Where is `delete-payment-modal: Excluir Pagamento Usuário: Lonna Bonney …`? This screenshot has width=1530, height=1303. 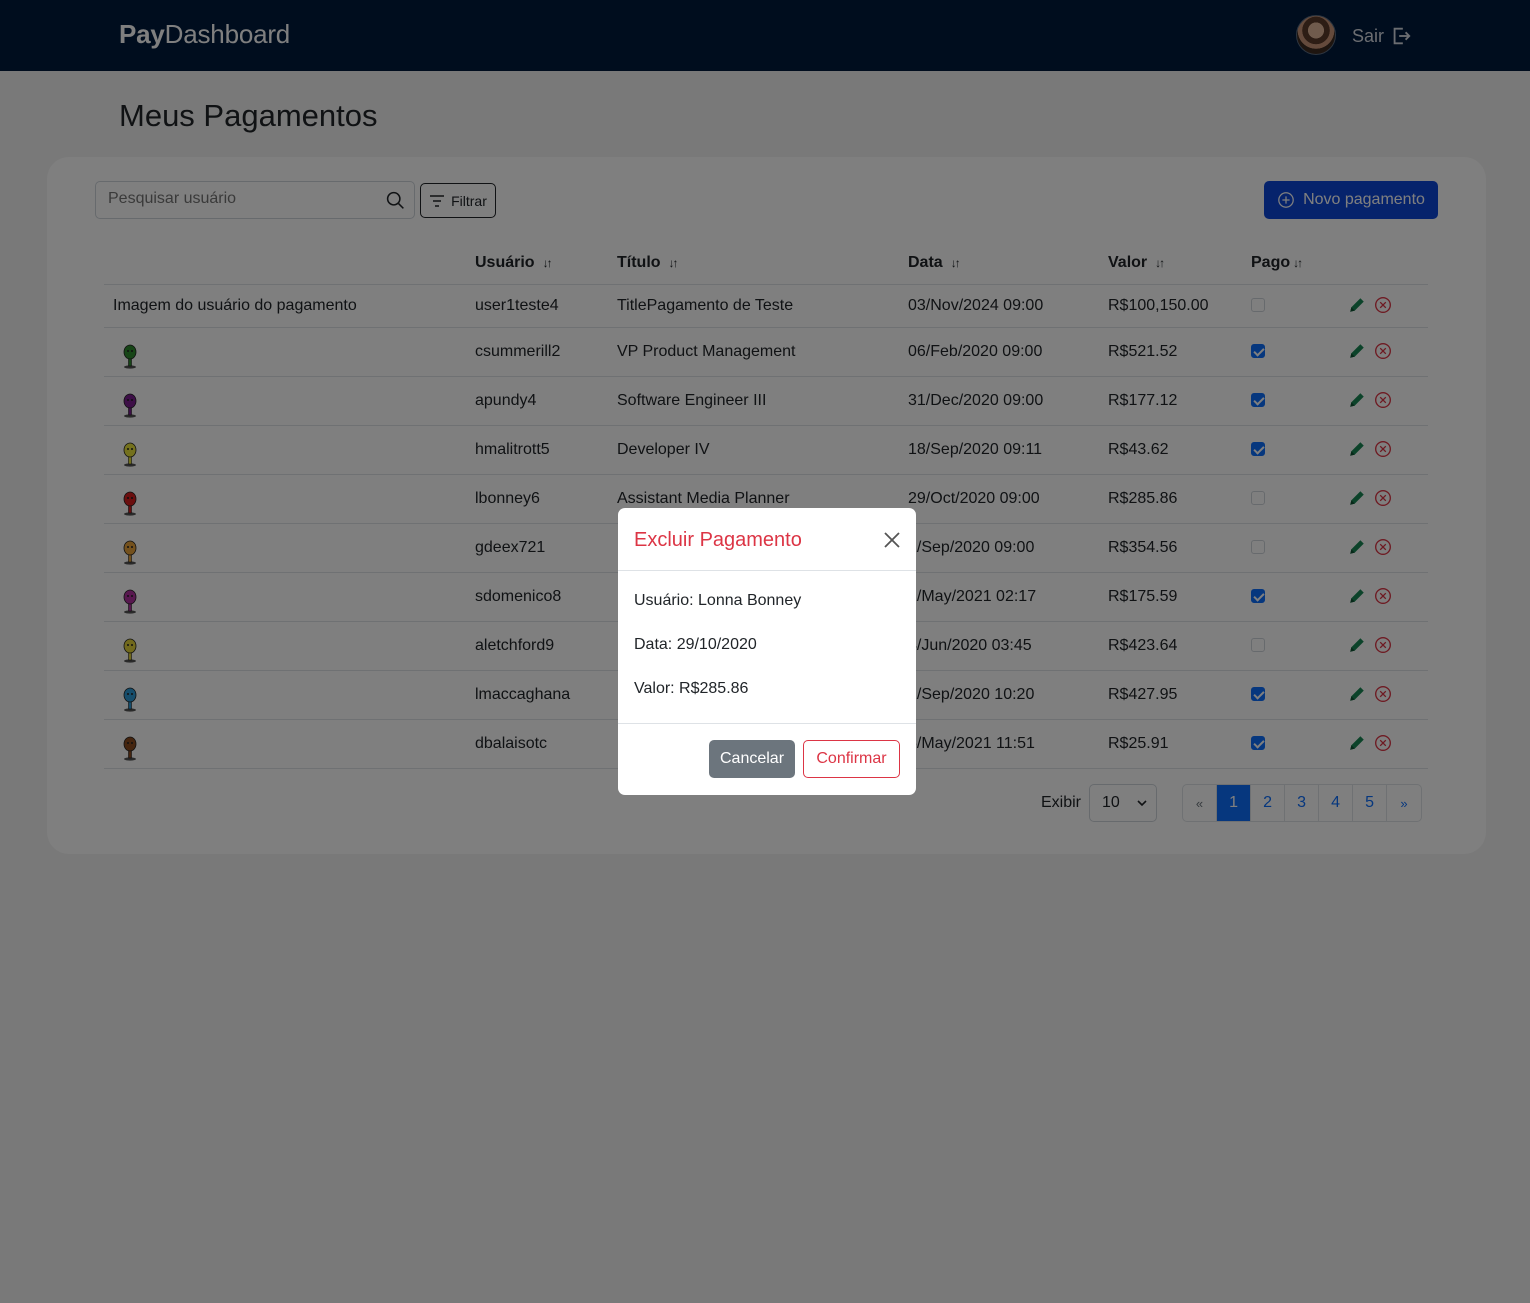 delete-payment-modal: Excluir Pagamento Usuário: Lonna Bonney … is located at coordinates (767, 651).